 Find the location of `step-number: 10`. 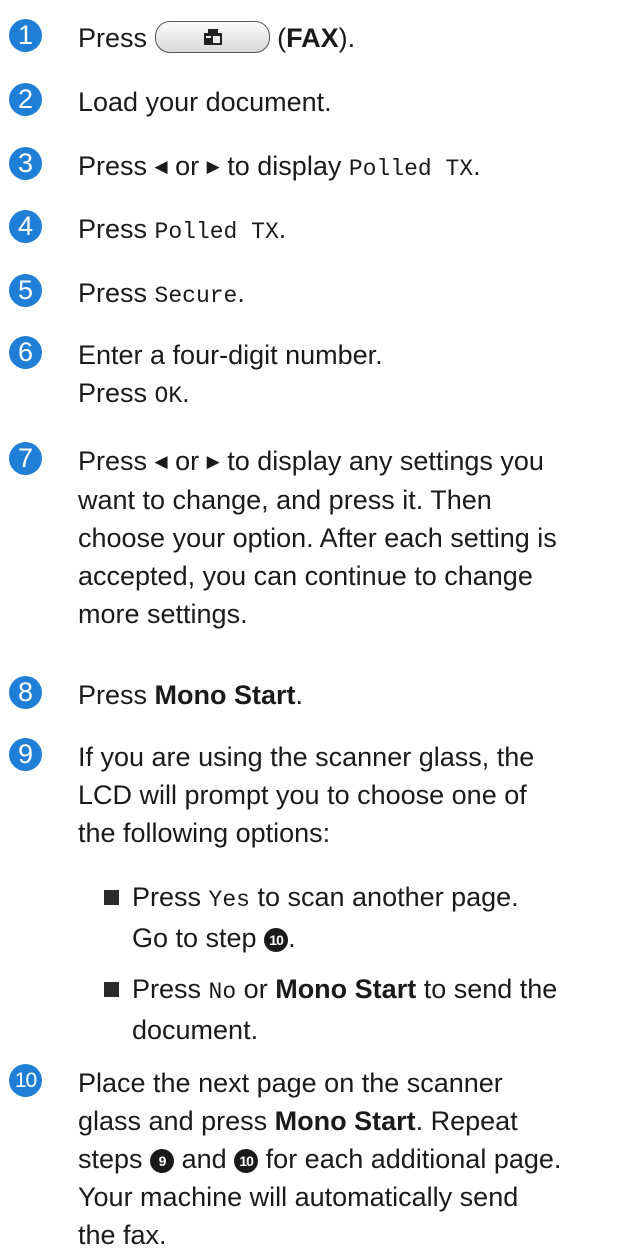

step-number: 10 is located at coordinates (25, 1080).